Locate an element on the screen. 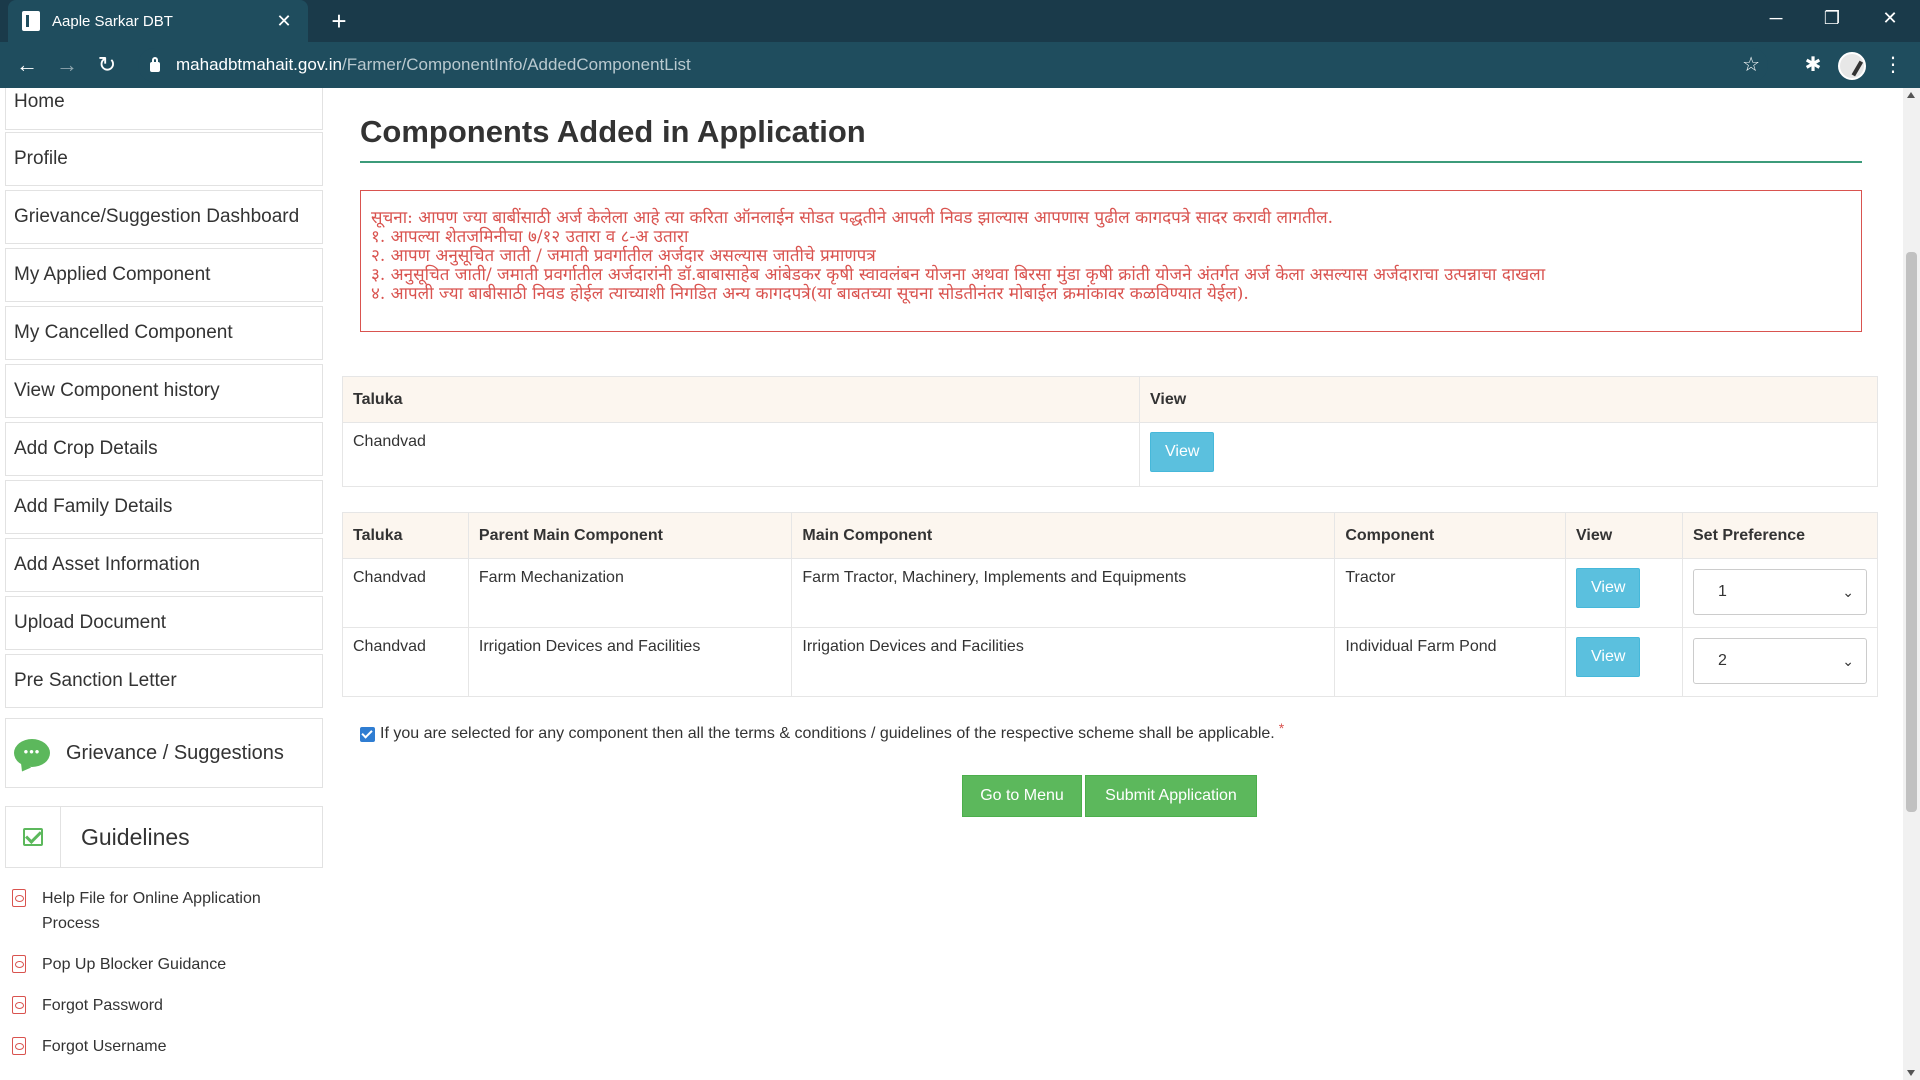  parent-component-cell: Irrigation Devices and Facilities is located at coordinates (630, 662).